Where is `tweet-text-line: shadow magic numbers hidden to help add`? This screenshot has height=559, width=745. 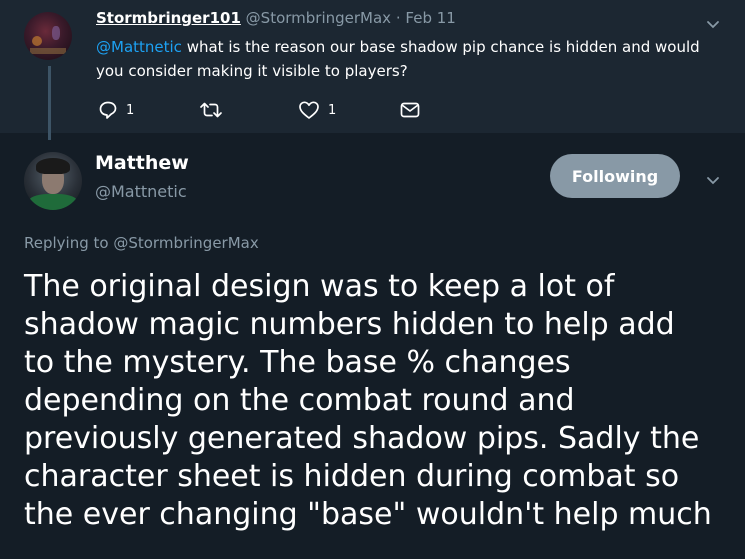
tweet-text-line: shadow magic numbers hidden to help add is located at coordinates (349, 324).